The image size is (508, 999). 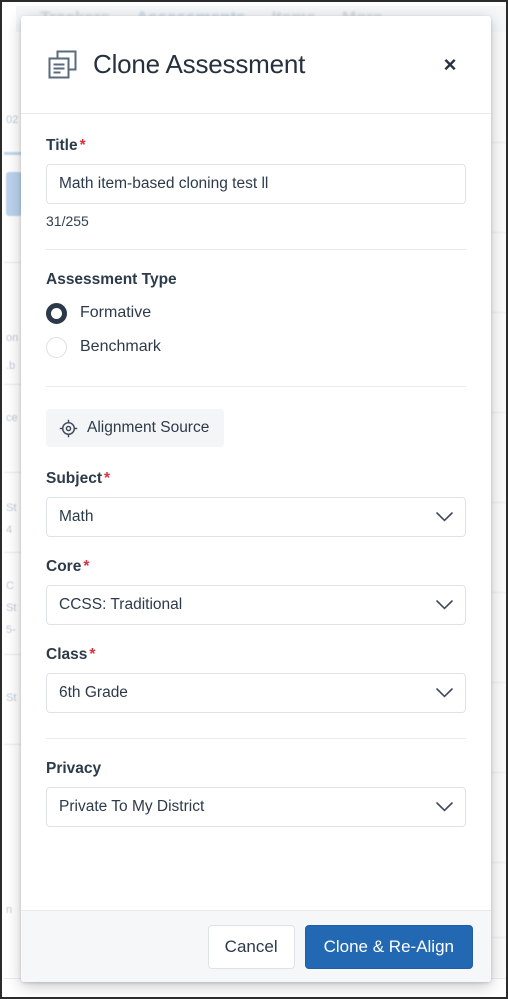 I want to click on alignment-source-button: Alignment Source, so click(x=135, y=428).